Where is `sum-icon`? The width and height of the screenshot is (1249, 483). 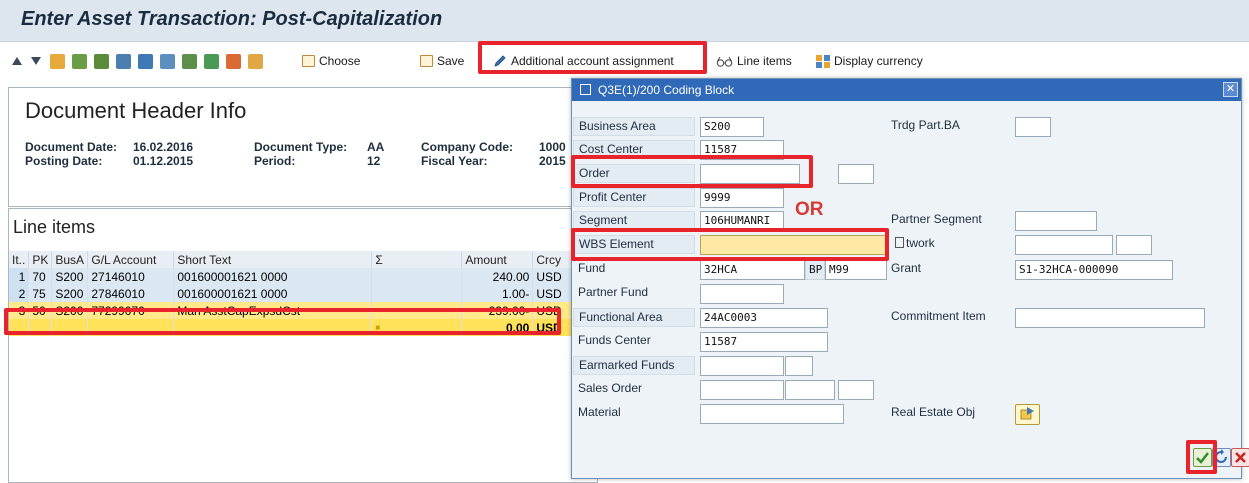 sum-icon is located at coordinates (211, 61).